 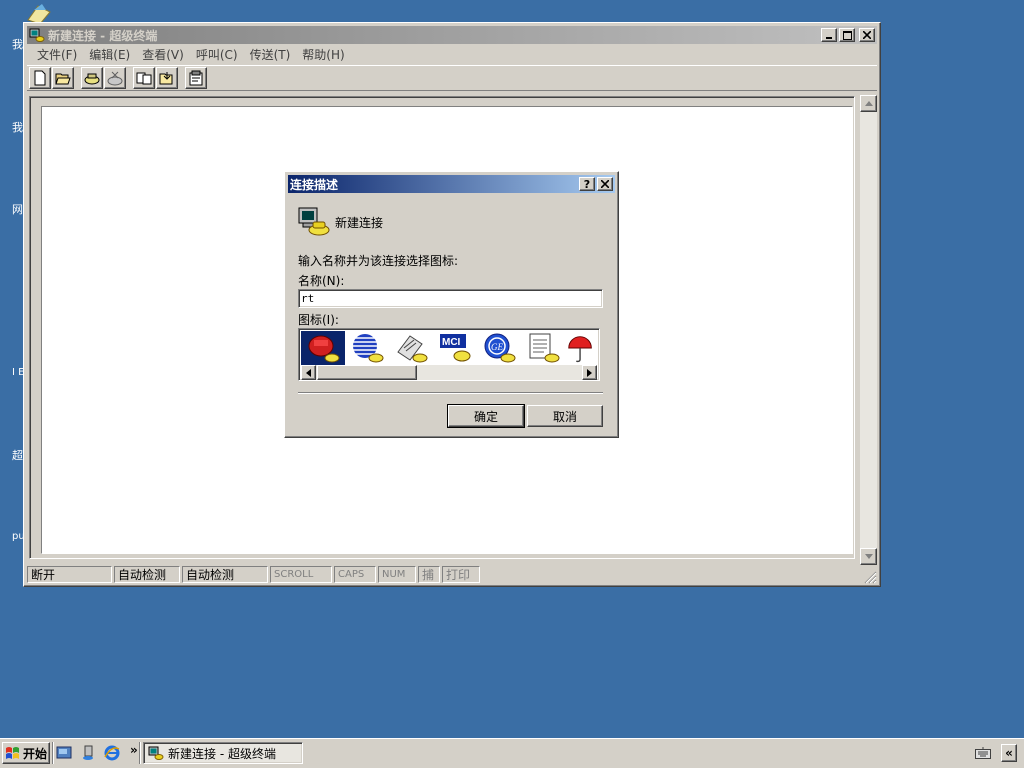 I want to click on toolbar, so click(x=452, y=78).